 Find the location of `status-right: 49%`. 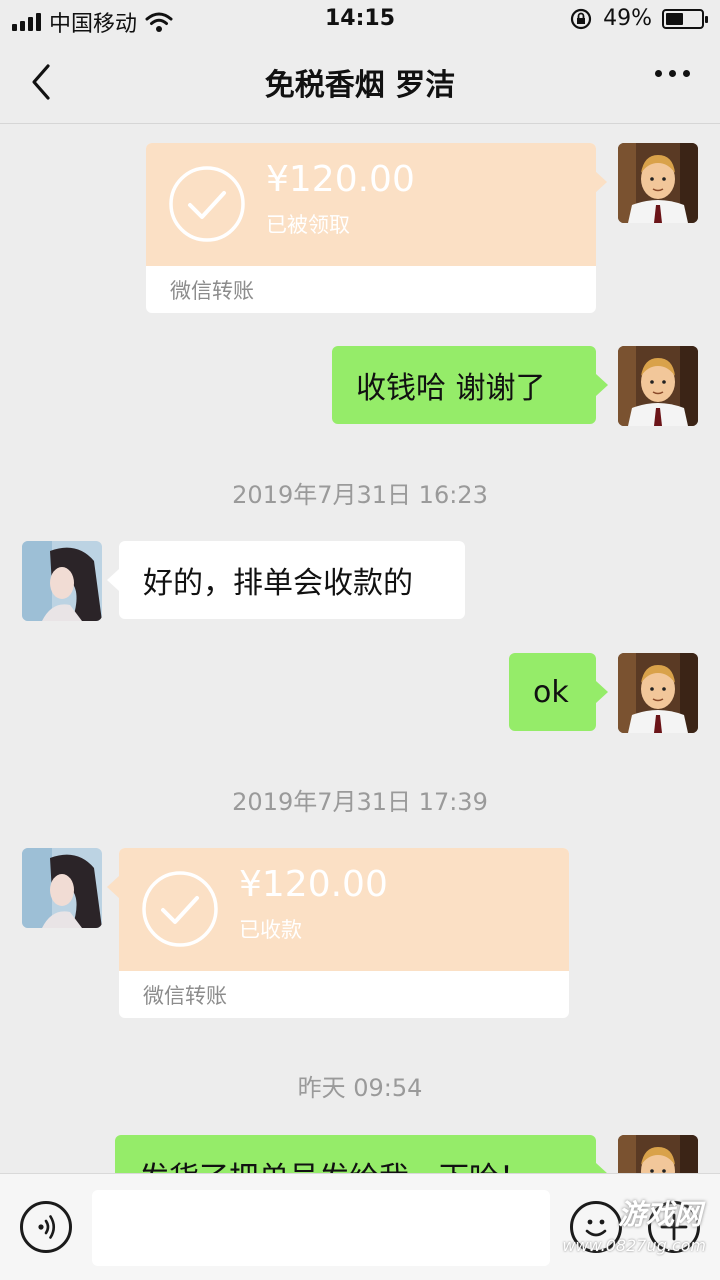

status-right: 49% is located at coordinates (638, 18).